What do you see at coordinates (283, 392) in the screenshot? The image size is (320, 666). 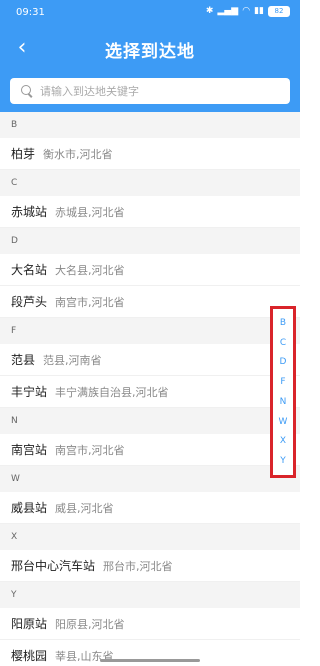 I see `alphabet-index: B C D F N W X Y` at bounding box center [283, 392].